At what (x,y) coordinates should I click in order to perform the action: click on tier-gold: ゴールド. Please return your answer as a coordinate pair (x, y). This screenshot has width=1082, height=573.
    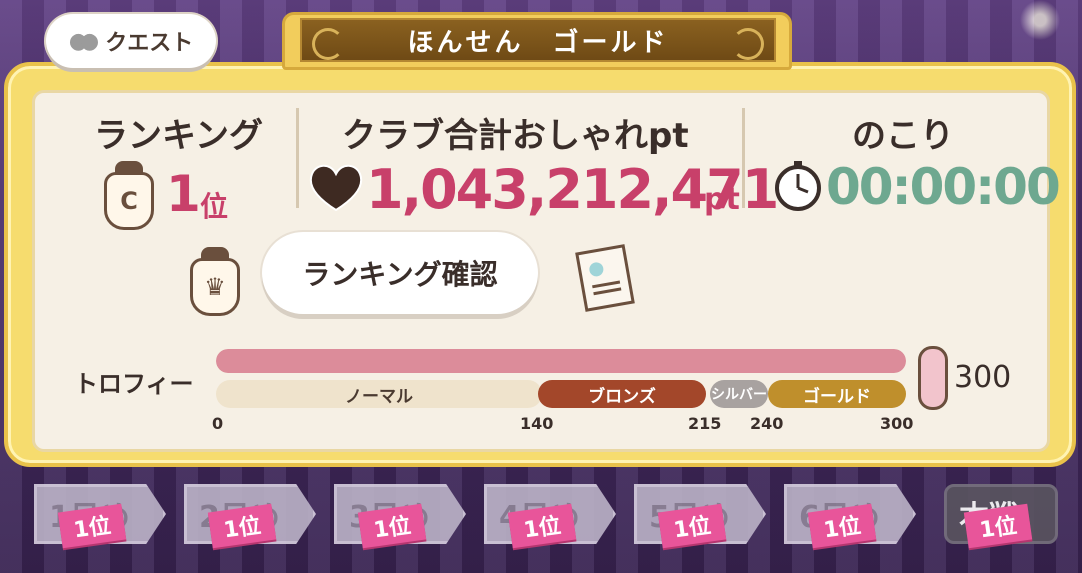
    Looking at the image, I should click on (837, 394).